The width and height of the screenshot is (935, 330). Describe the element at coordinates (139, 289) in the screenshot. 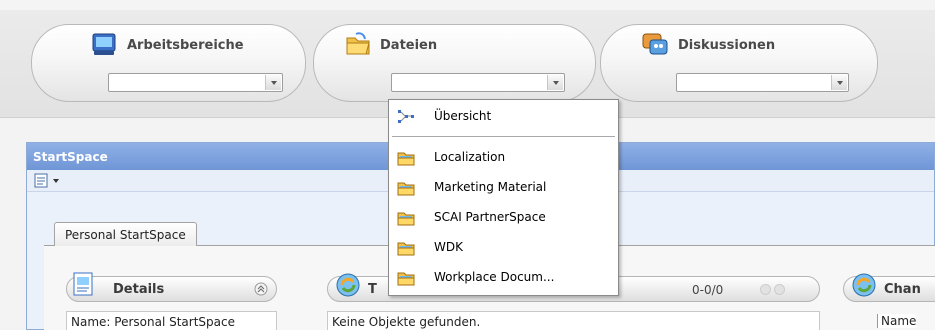

I see `details-title: Details` at that location.